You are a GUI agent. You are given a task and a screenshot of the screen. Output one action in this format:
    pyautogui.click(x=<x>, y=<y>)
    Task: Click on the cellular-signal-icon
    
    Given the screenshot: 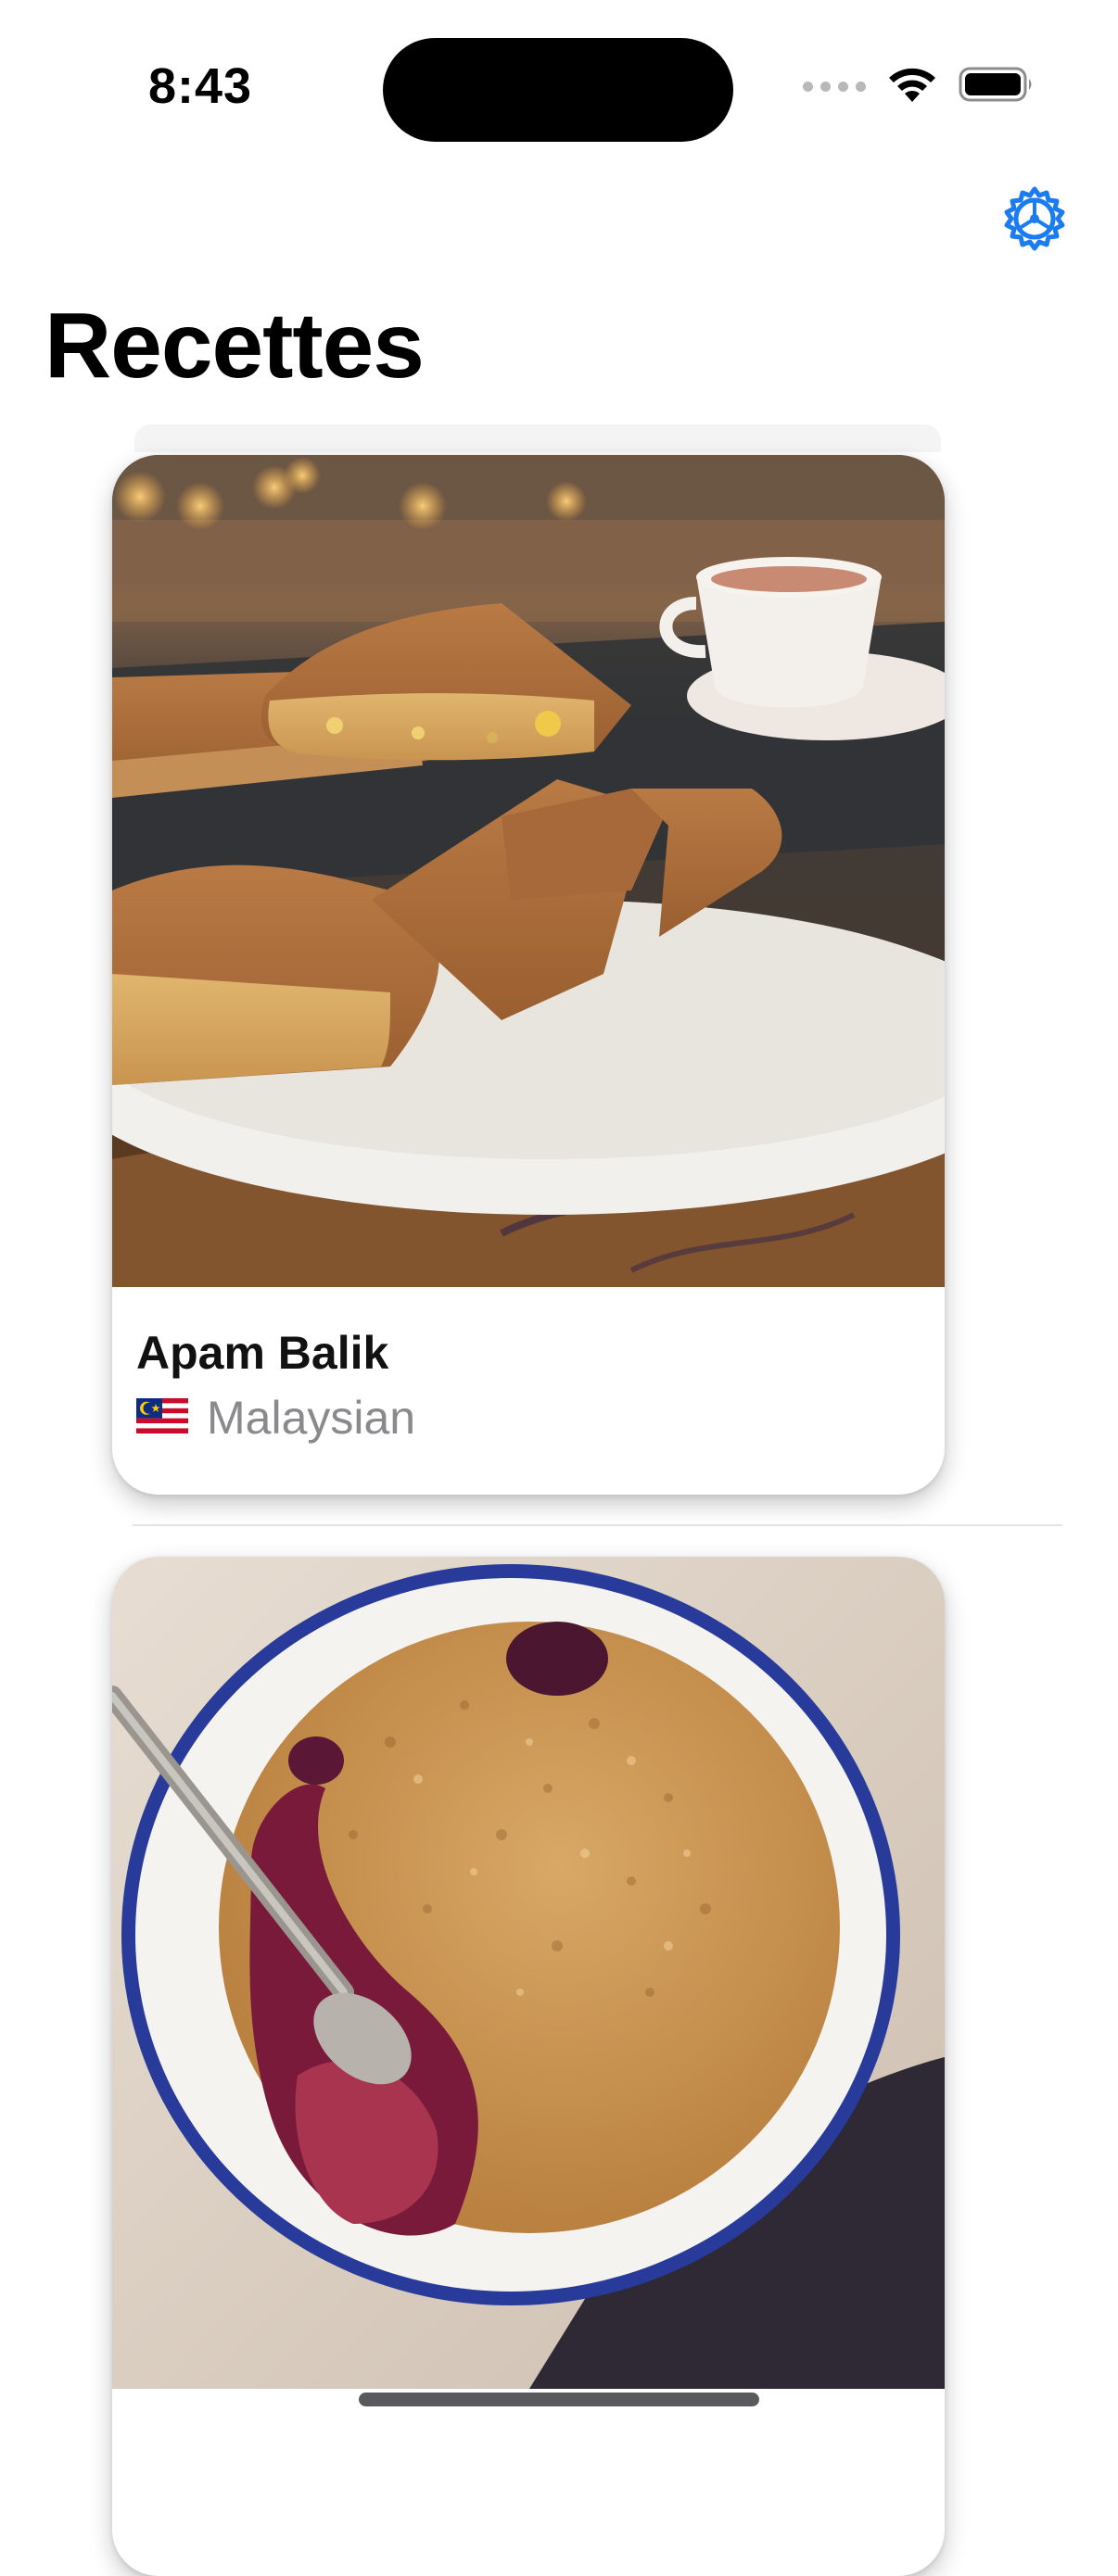 What is the action you would take?
    pyautogui.click(x=834, y=87)
    